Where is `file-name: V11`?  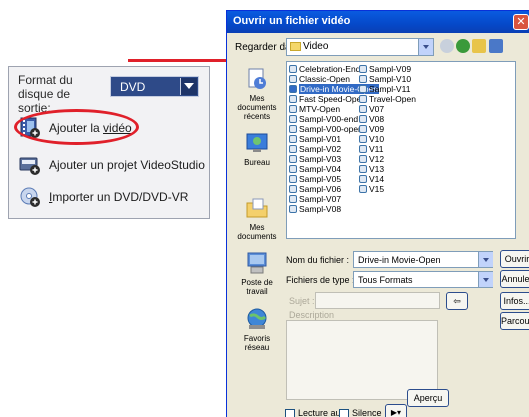 file-name: V11 is located at coordinates (376, 149).